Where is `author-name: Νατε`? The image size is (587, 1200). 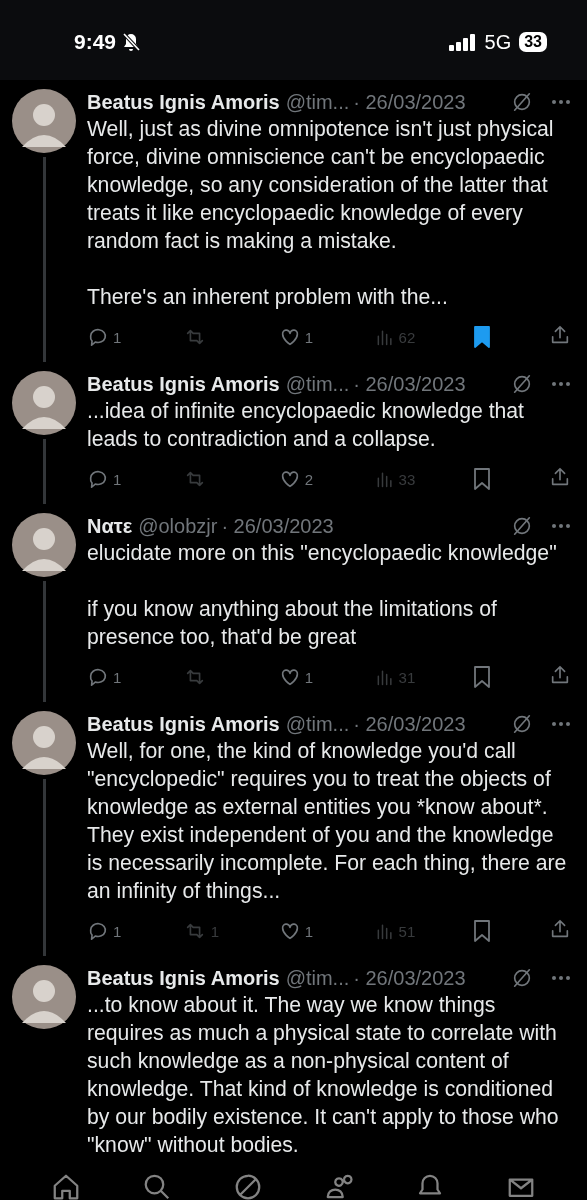 author-name: Νατε is located at coordinates (110, 526).